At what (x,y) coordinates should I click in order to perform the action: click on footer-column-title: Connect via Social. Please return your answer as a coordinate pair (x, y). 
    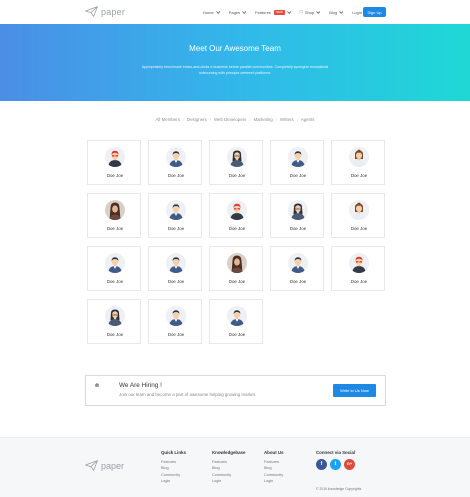
    Looking at the image, I should click on (336, 452).